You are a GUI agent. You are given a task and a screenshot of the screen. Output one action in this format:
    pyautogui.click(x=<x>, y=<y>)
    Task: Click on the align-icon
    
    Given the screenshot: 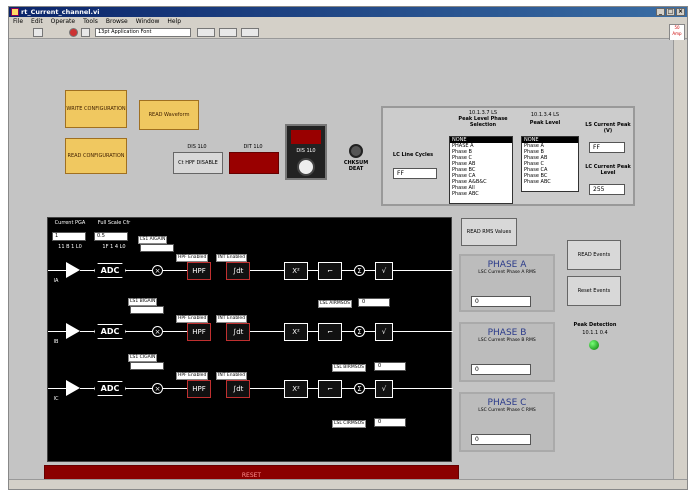 What is the action you would take?
    pyautogui.click(x=206, y=32)
    